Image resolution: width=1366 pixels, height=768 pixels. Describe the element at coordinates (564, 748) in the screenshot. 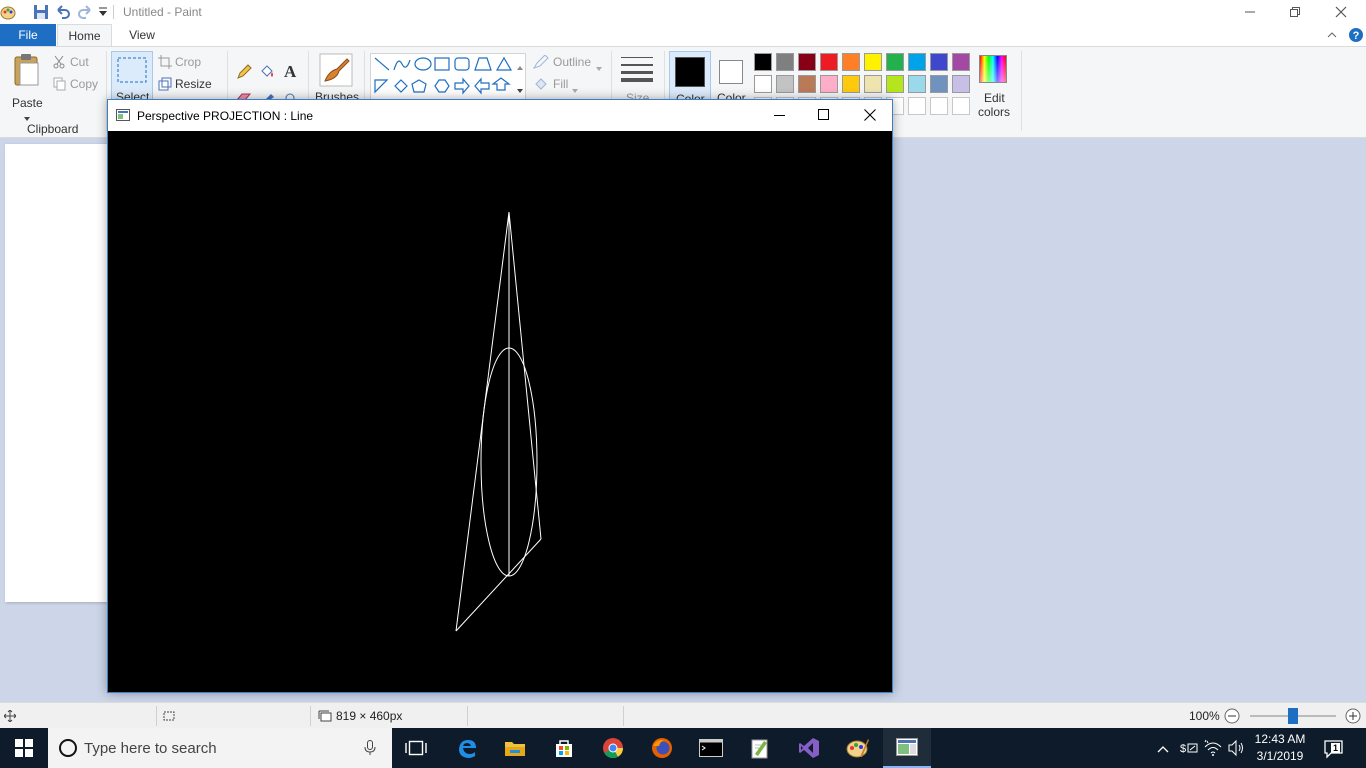

I see `store-button` at that location.